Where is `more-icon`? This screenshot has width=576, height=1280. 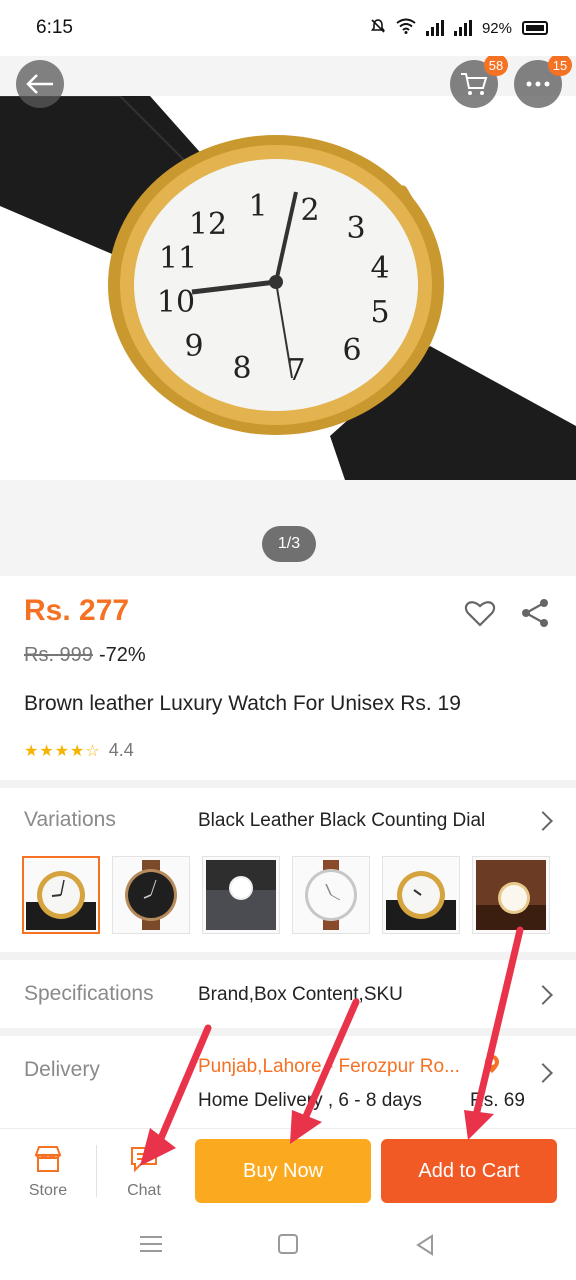
more-icon is located at coordinates (538, 84).